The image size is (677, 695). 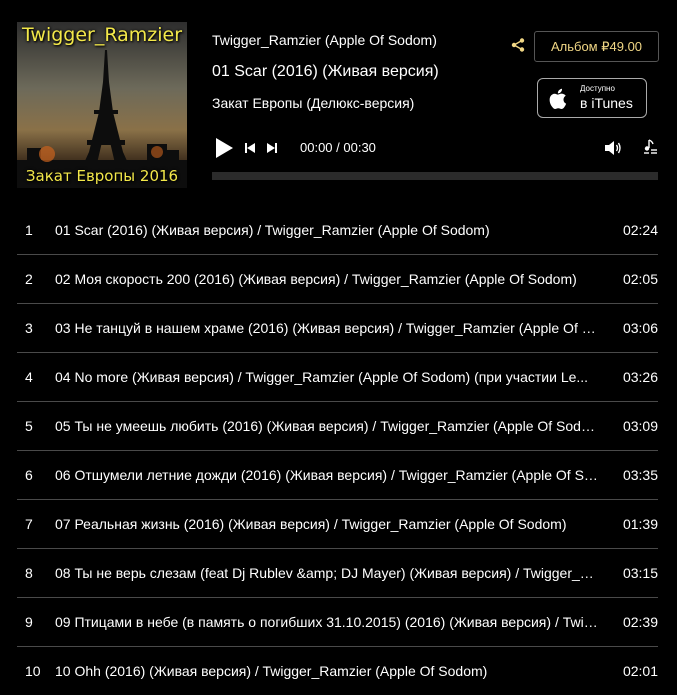 I want to click on track-duration: 01:39, so click(x=640, y=524).